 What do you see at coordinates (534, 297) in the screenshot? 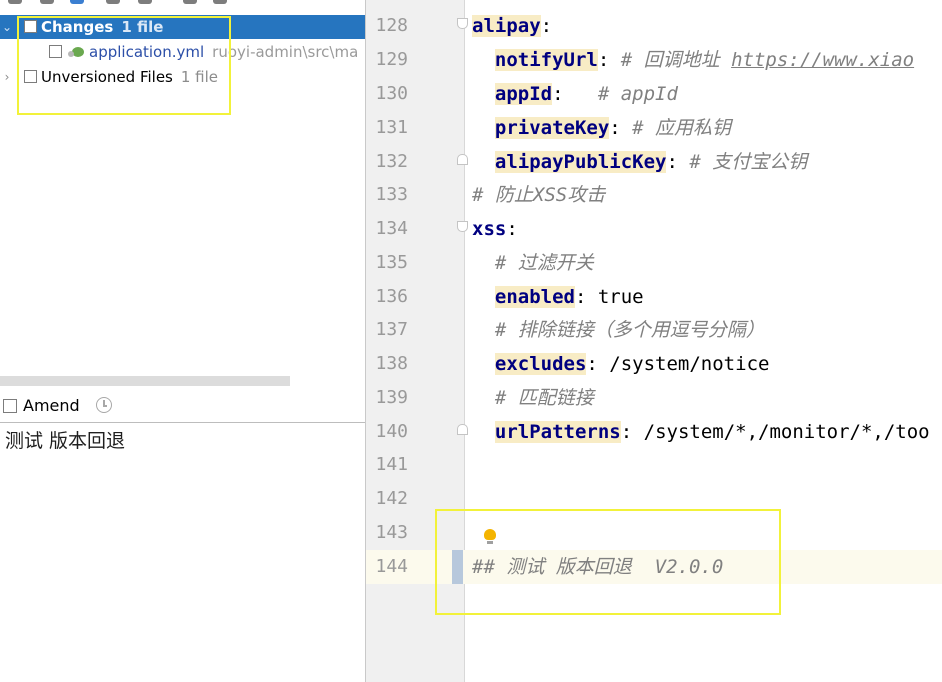
I see `yaml-key: enabled` at bounding box center [534, 297].